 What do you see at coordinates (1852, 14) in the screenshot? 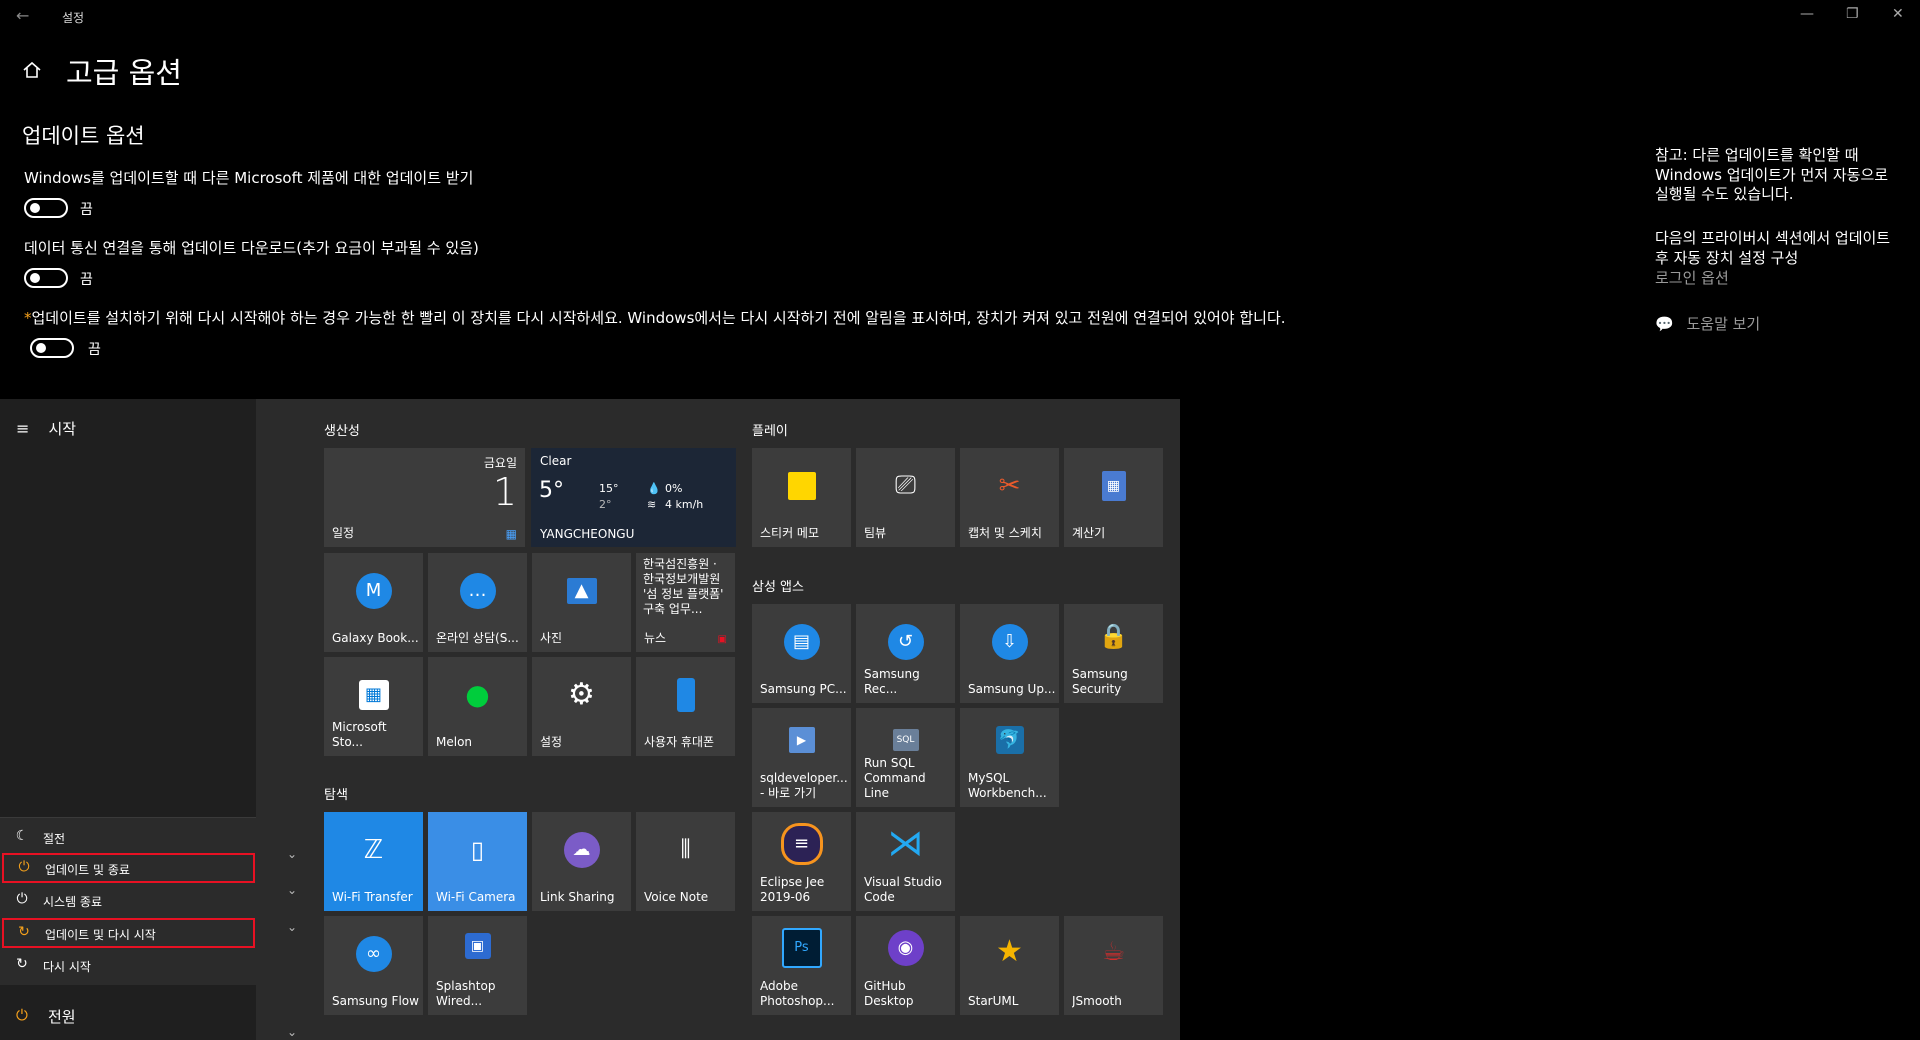
I see `maximize-icon: ❐` at bounding box center [1852, 14].